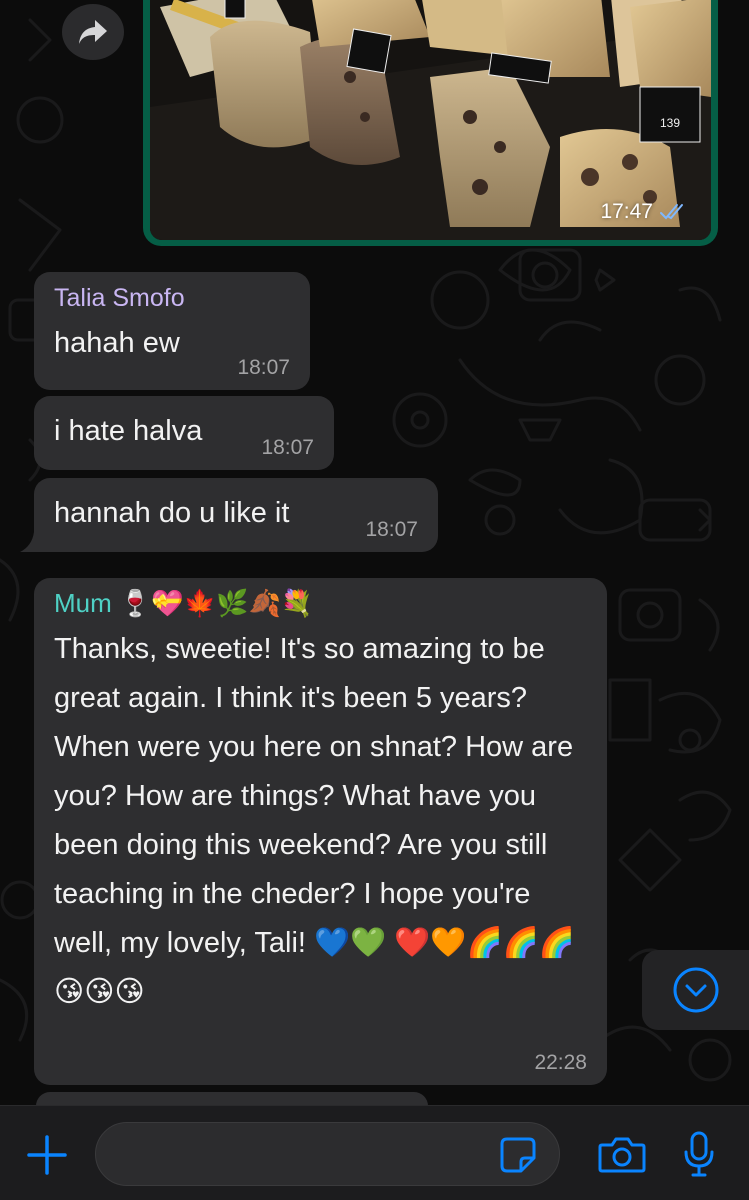 Image resolution: width=749 pixels, height=1200 pixels. I want to click on scroll-to-bottom-button, so click(695, 990).